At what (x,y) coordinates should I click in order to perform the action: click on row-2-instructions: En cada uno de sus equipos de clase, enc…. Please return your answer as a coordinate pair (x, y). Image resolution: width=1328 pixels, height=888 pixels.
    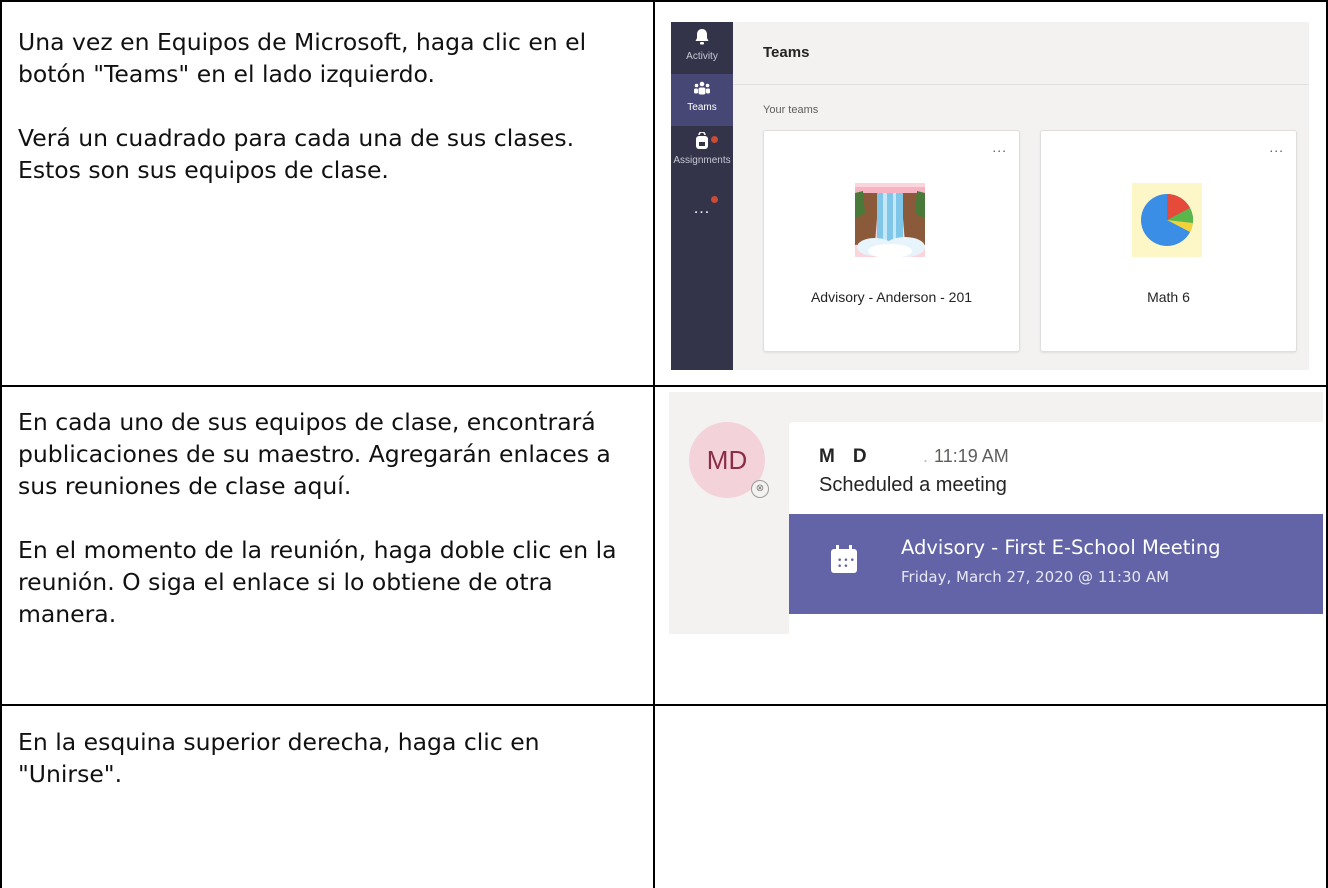
    Looking at the image, I should click on (328, 518).